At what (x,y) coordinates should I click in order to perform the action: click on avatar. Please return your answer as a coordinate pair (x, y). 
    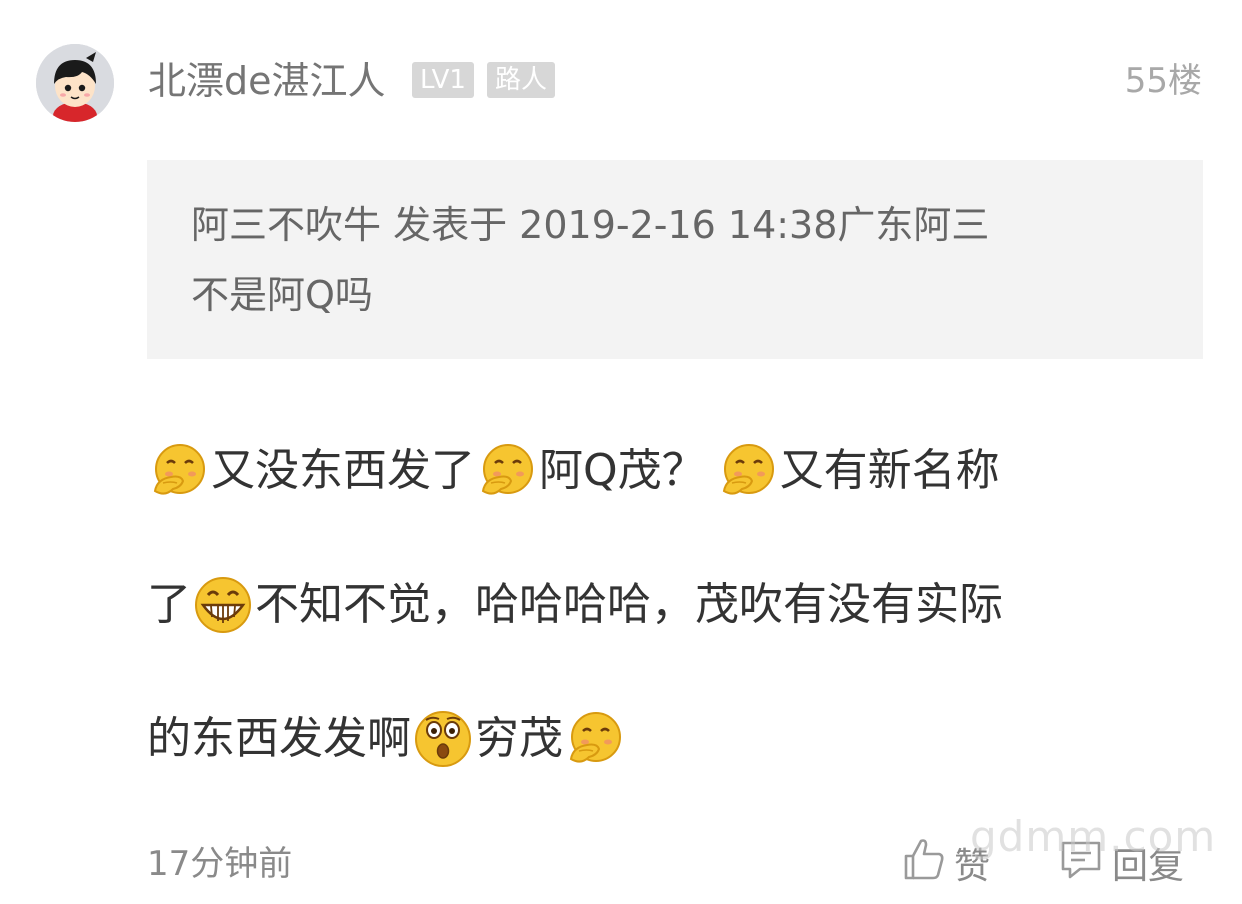
    Looking at the image, I should click on (75, 83).